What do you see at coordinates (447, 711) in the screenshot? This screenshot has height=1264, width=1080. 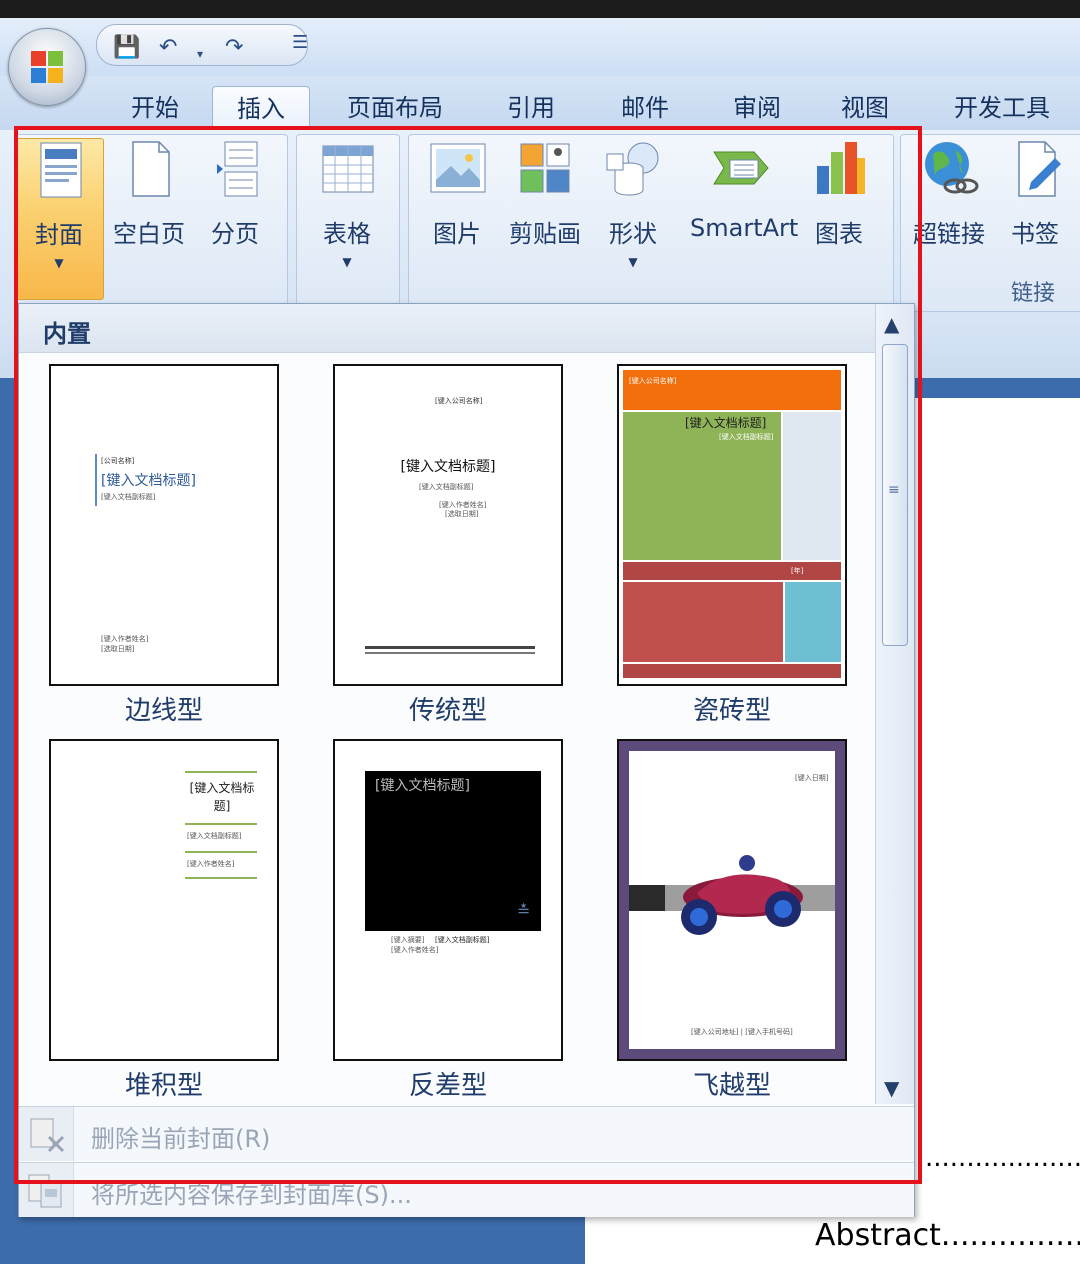 I see `template-name: 传统型` at bounding box center [447, 711].